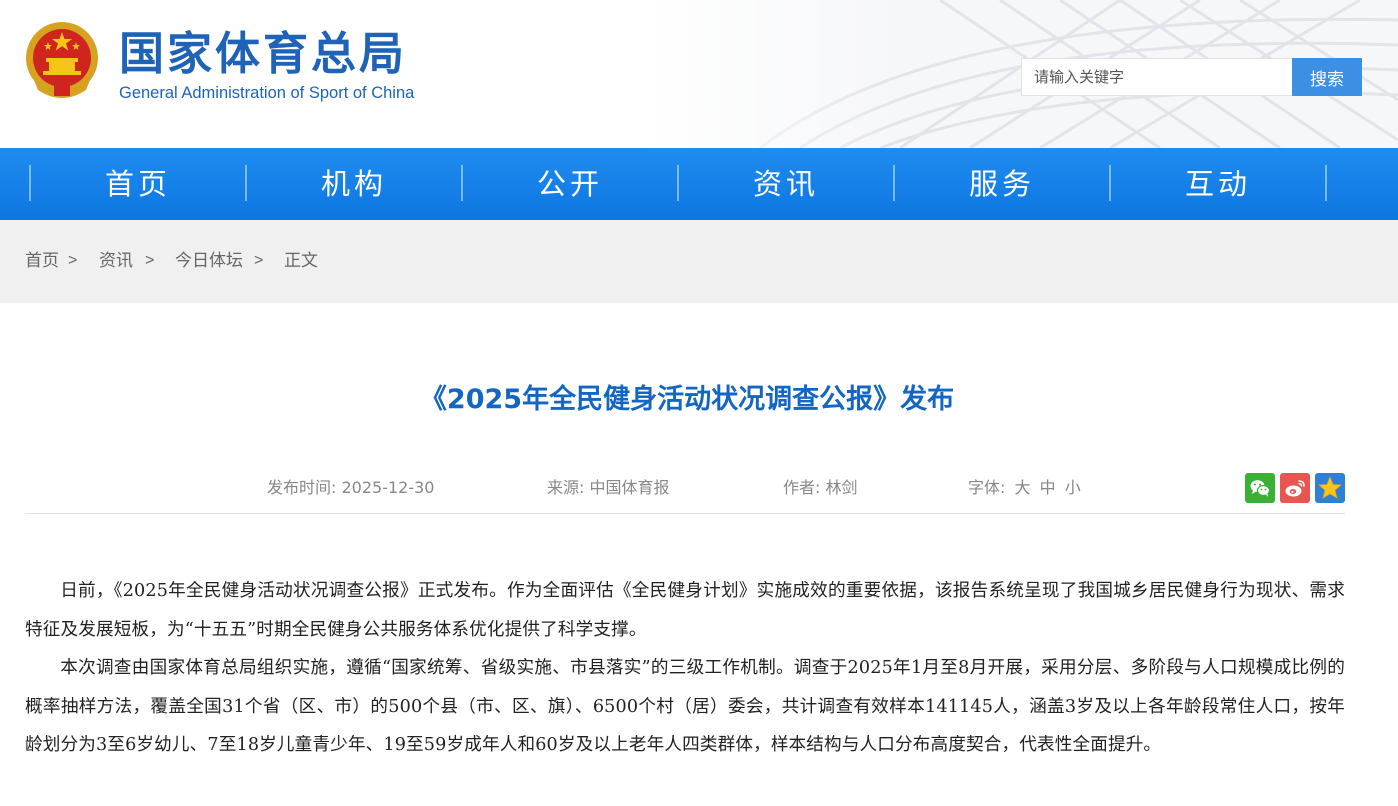 The width and height of the screenshot is (1398, 806). Describe the element at coordinates (209, 261) in the screenshot. I see `breadcrumb-today-sports: 今日体坛` at that location.